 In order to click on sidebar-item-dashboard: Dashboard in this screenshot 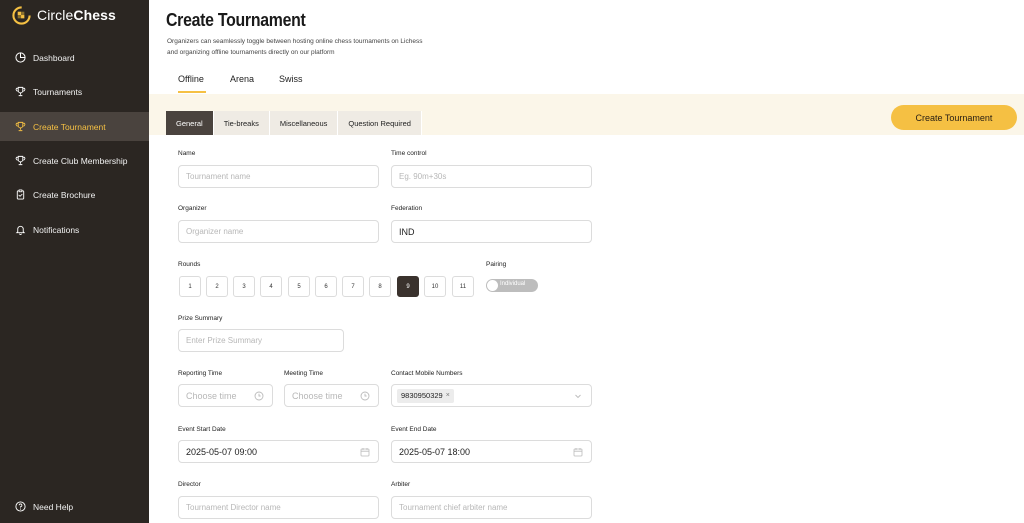, I will do `click(74, 57)`.